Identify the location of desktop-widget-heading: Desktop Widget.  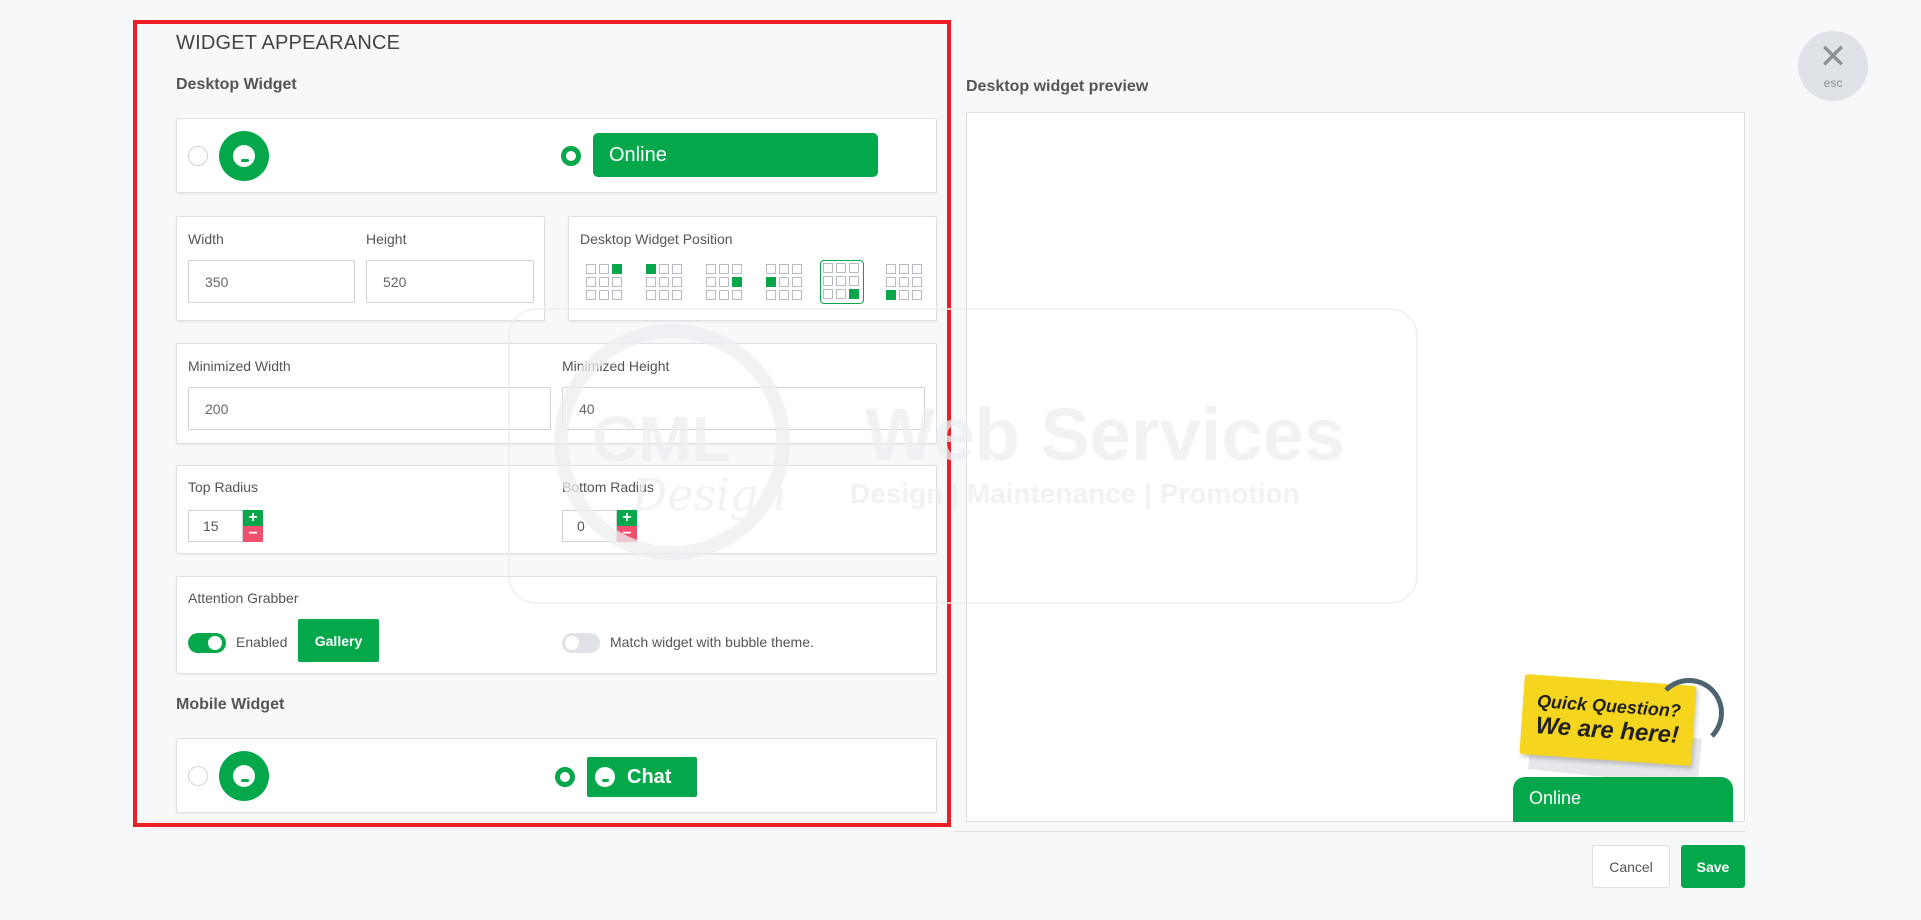
(236, 84).